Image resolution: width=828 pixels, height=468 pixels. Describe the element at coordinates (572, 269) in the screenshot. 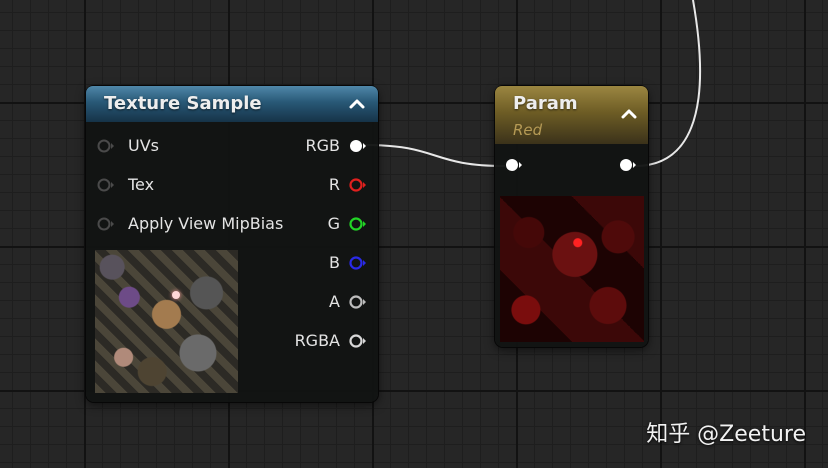

I see `param-preview-thumbnail` at that location.